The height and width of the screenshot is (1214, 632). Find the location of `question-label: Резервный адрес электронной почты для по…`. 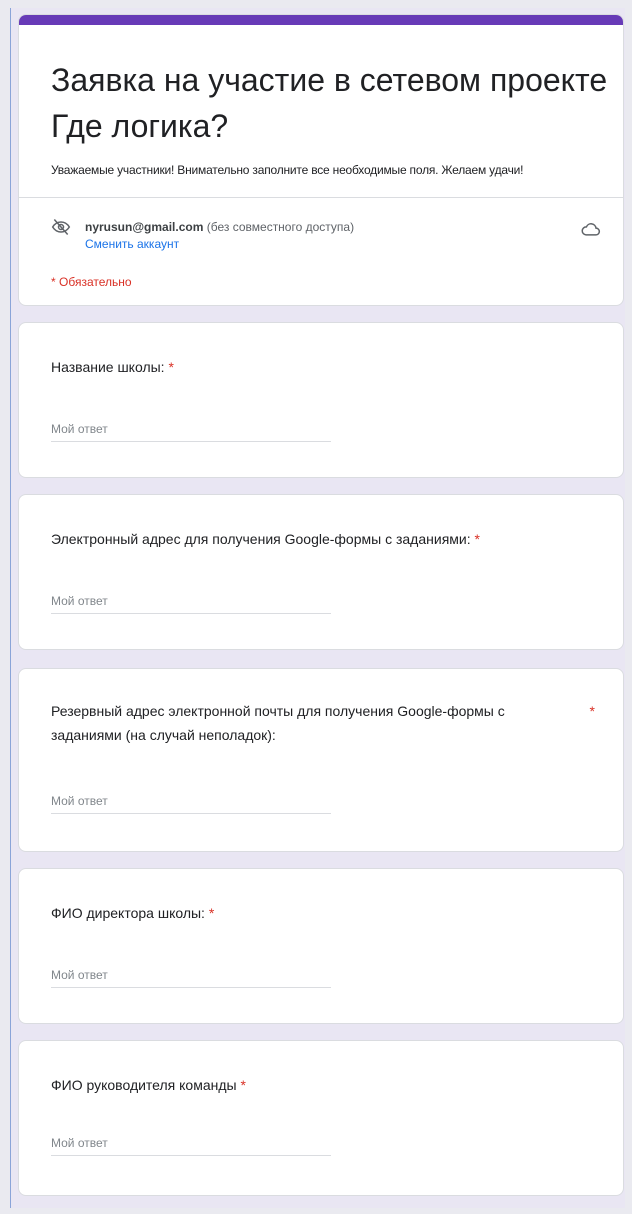

question-label: Резервный адрес электронной почты для по… is located at coordinates (311, 723).